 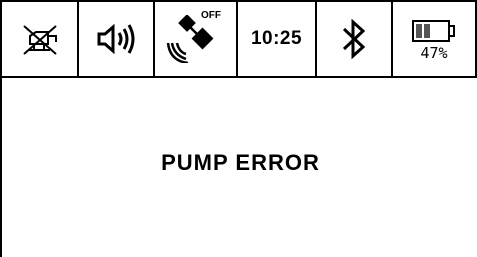 I want to click on status-cell-sound, so click(x=117, y=39).